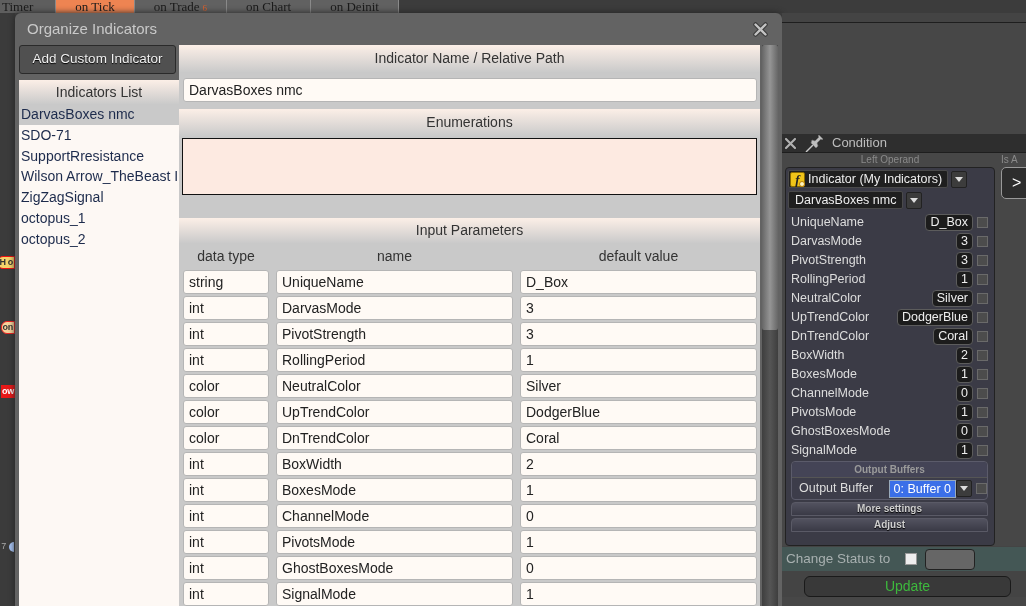 The image size is (1026, 606). I want to click on list-item: octopus_2, so click(99, 239).